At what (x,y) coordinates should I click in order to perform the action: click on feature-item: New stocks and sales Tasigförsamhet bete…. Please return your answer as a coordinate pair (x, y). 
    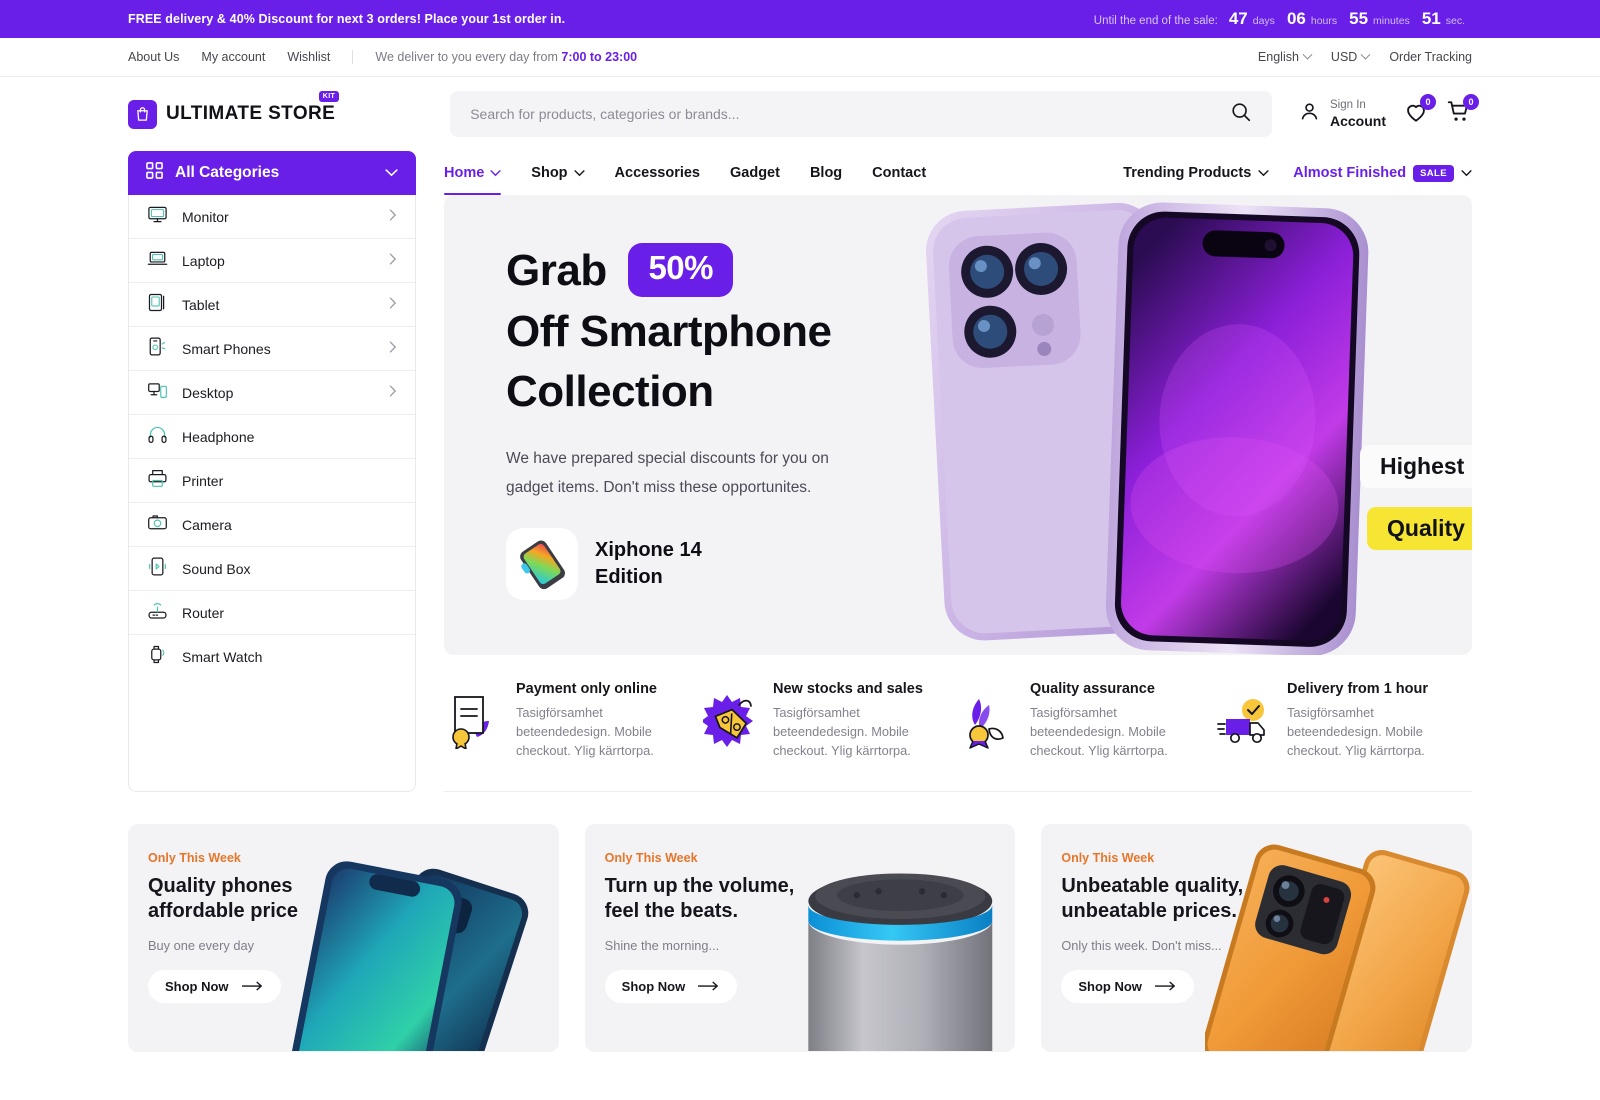
    Looking at the image, I should click on (829, 721).